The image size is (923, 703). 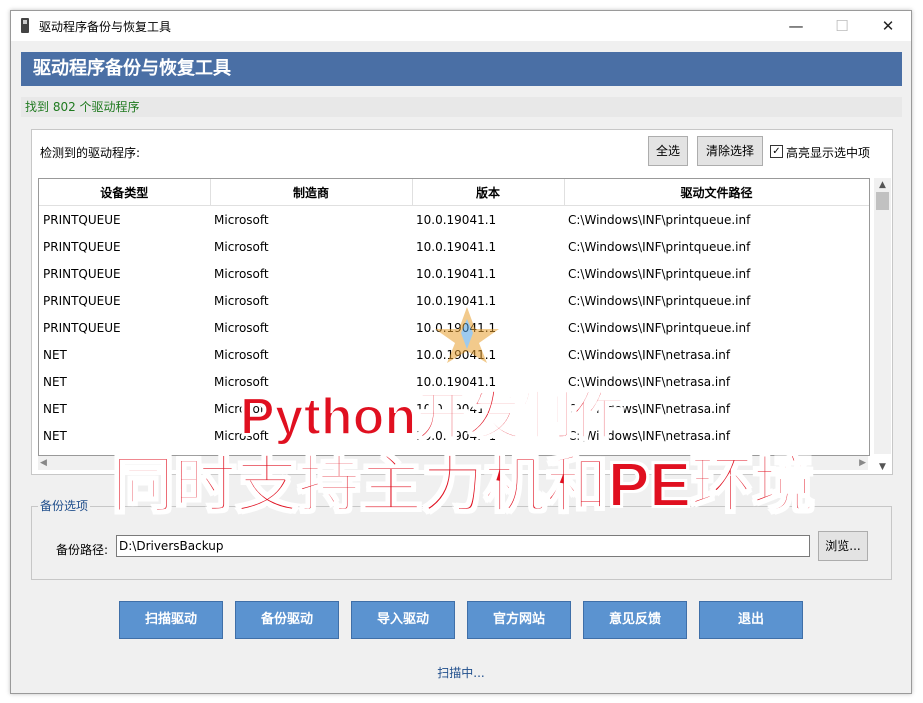 I want to click on scroll-thumb, so click(x=882, y=201).